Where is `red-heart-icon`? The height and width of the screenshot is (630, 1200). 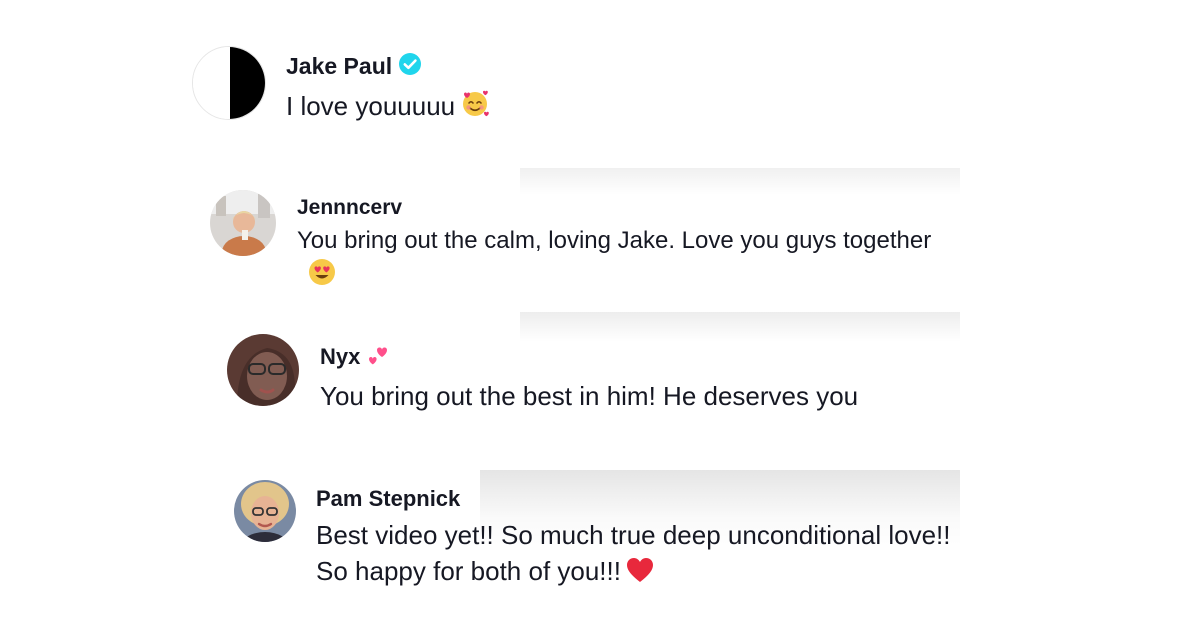
red-heart-icon is located at coordinates (640, 575).